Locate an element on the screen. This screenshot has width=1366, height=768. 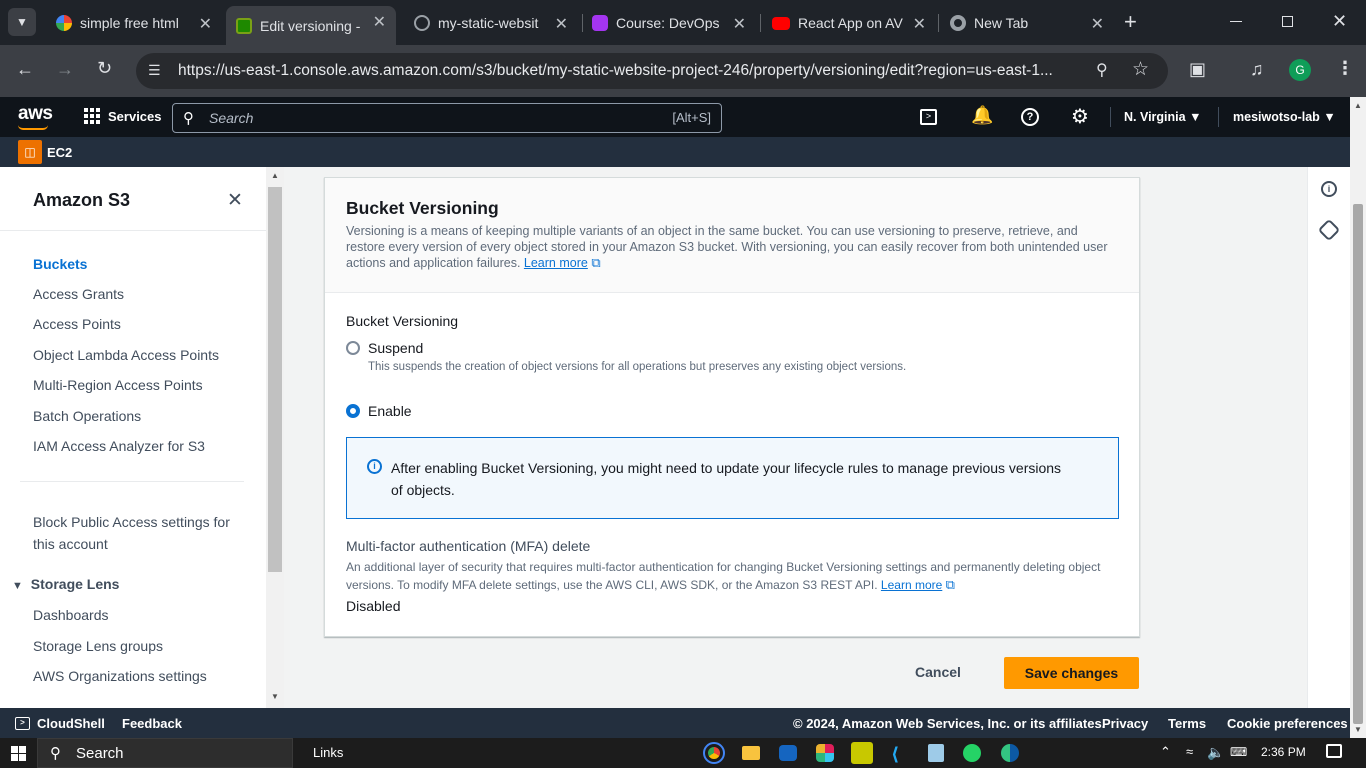
reload-icon: ↻ is located at coordinates (104, 68).